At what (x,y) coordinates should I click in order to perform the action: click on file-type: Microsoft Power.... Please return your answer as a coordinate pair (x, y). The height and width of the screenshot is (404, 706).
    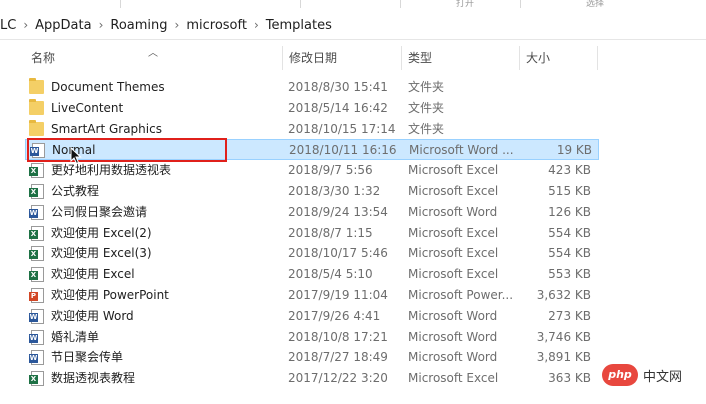
    Looking at the image, I should click on (461, 295).